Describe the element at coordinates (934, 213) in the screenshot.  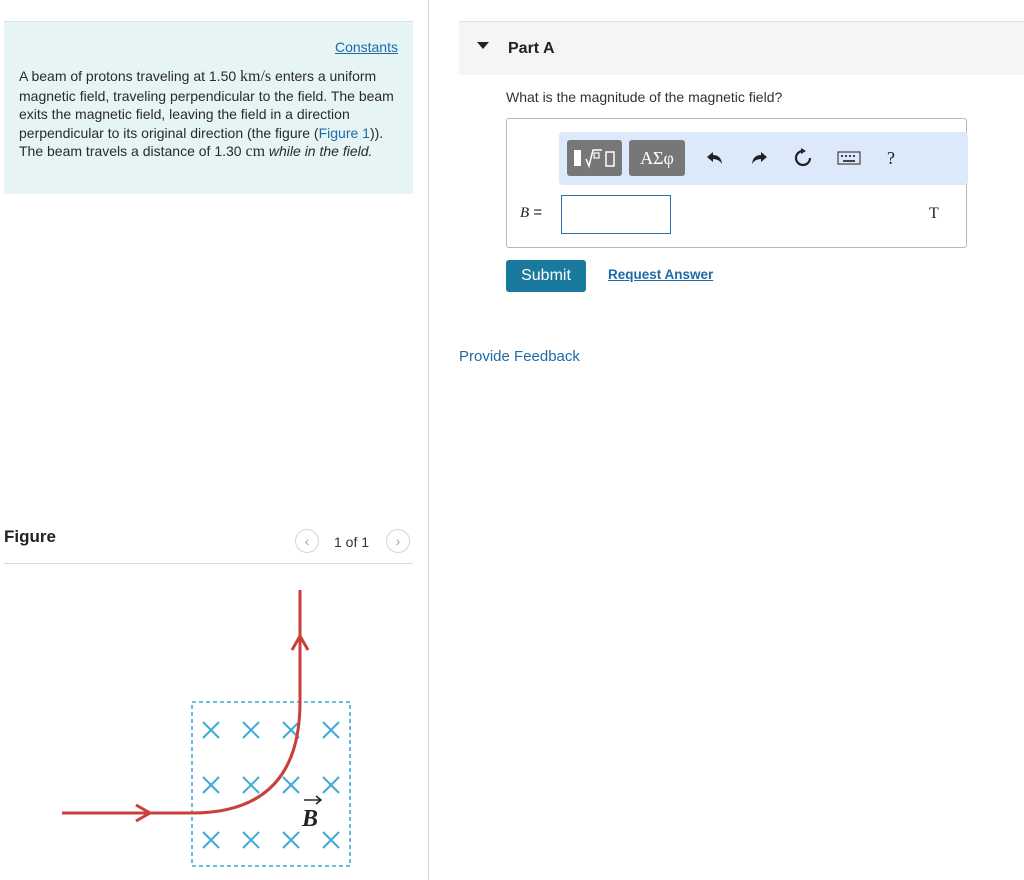
I see `unit-label: T` at that location.